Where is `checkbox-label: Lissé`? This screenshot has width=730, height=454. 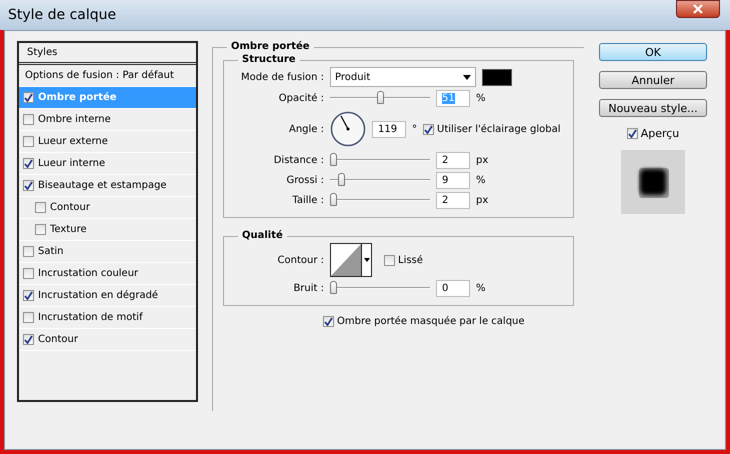 checkbox-label: Lissé is located at coordinates (410, 260).